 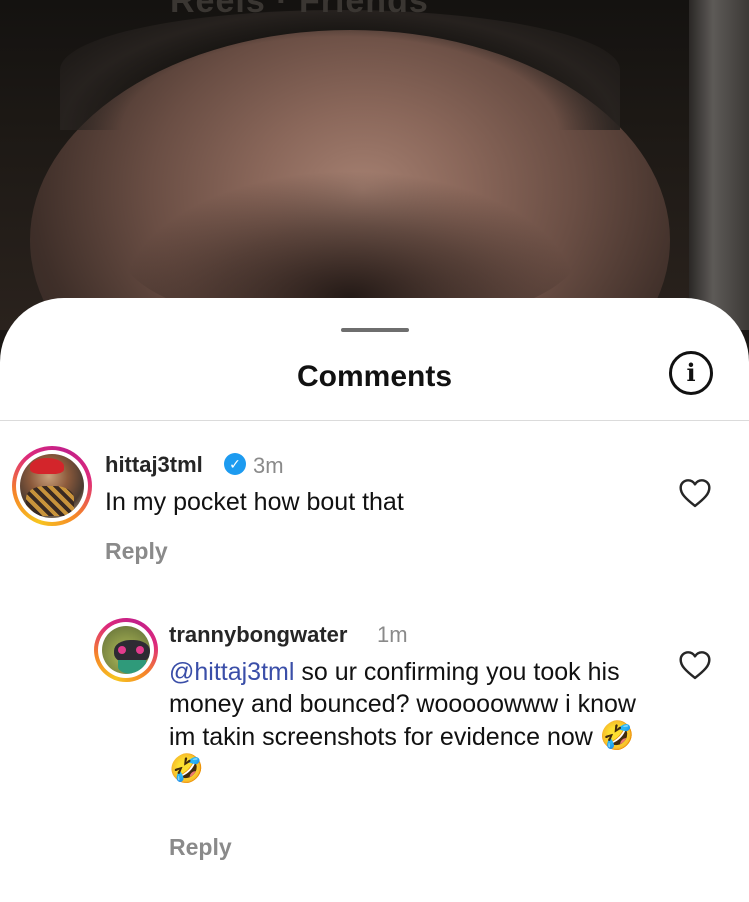 I want to click on comment-time: 3m, so click(x=268, y=465).